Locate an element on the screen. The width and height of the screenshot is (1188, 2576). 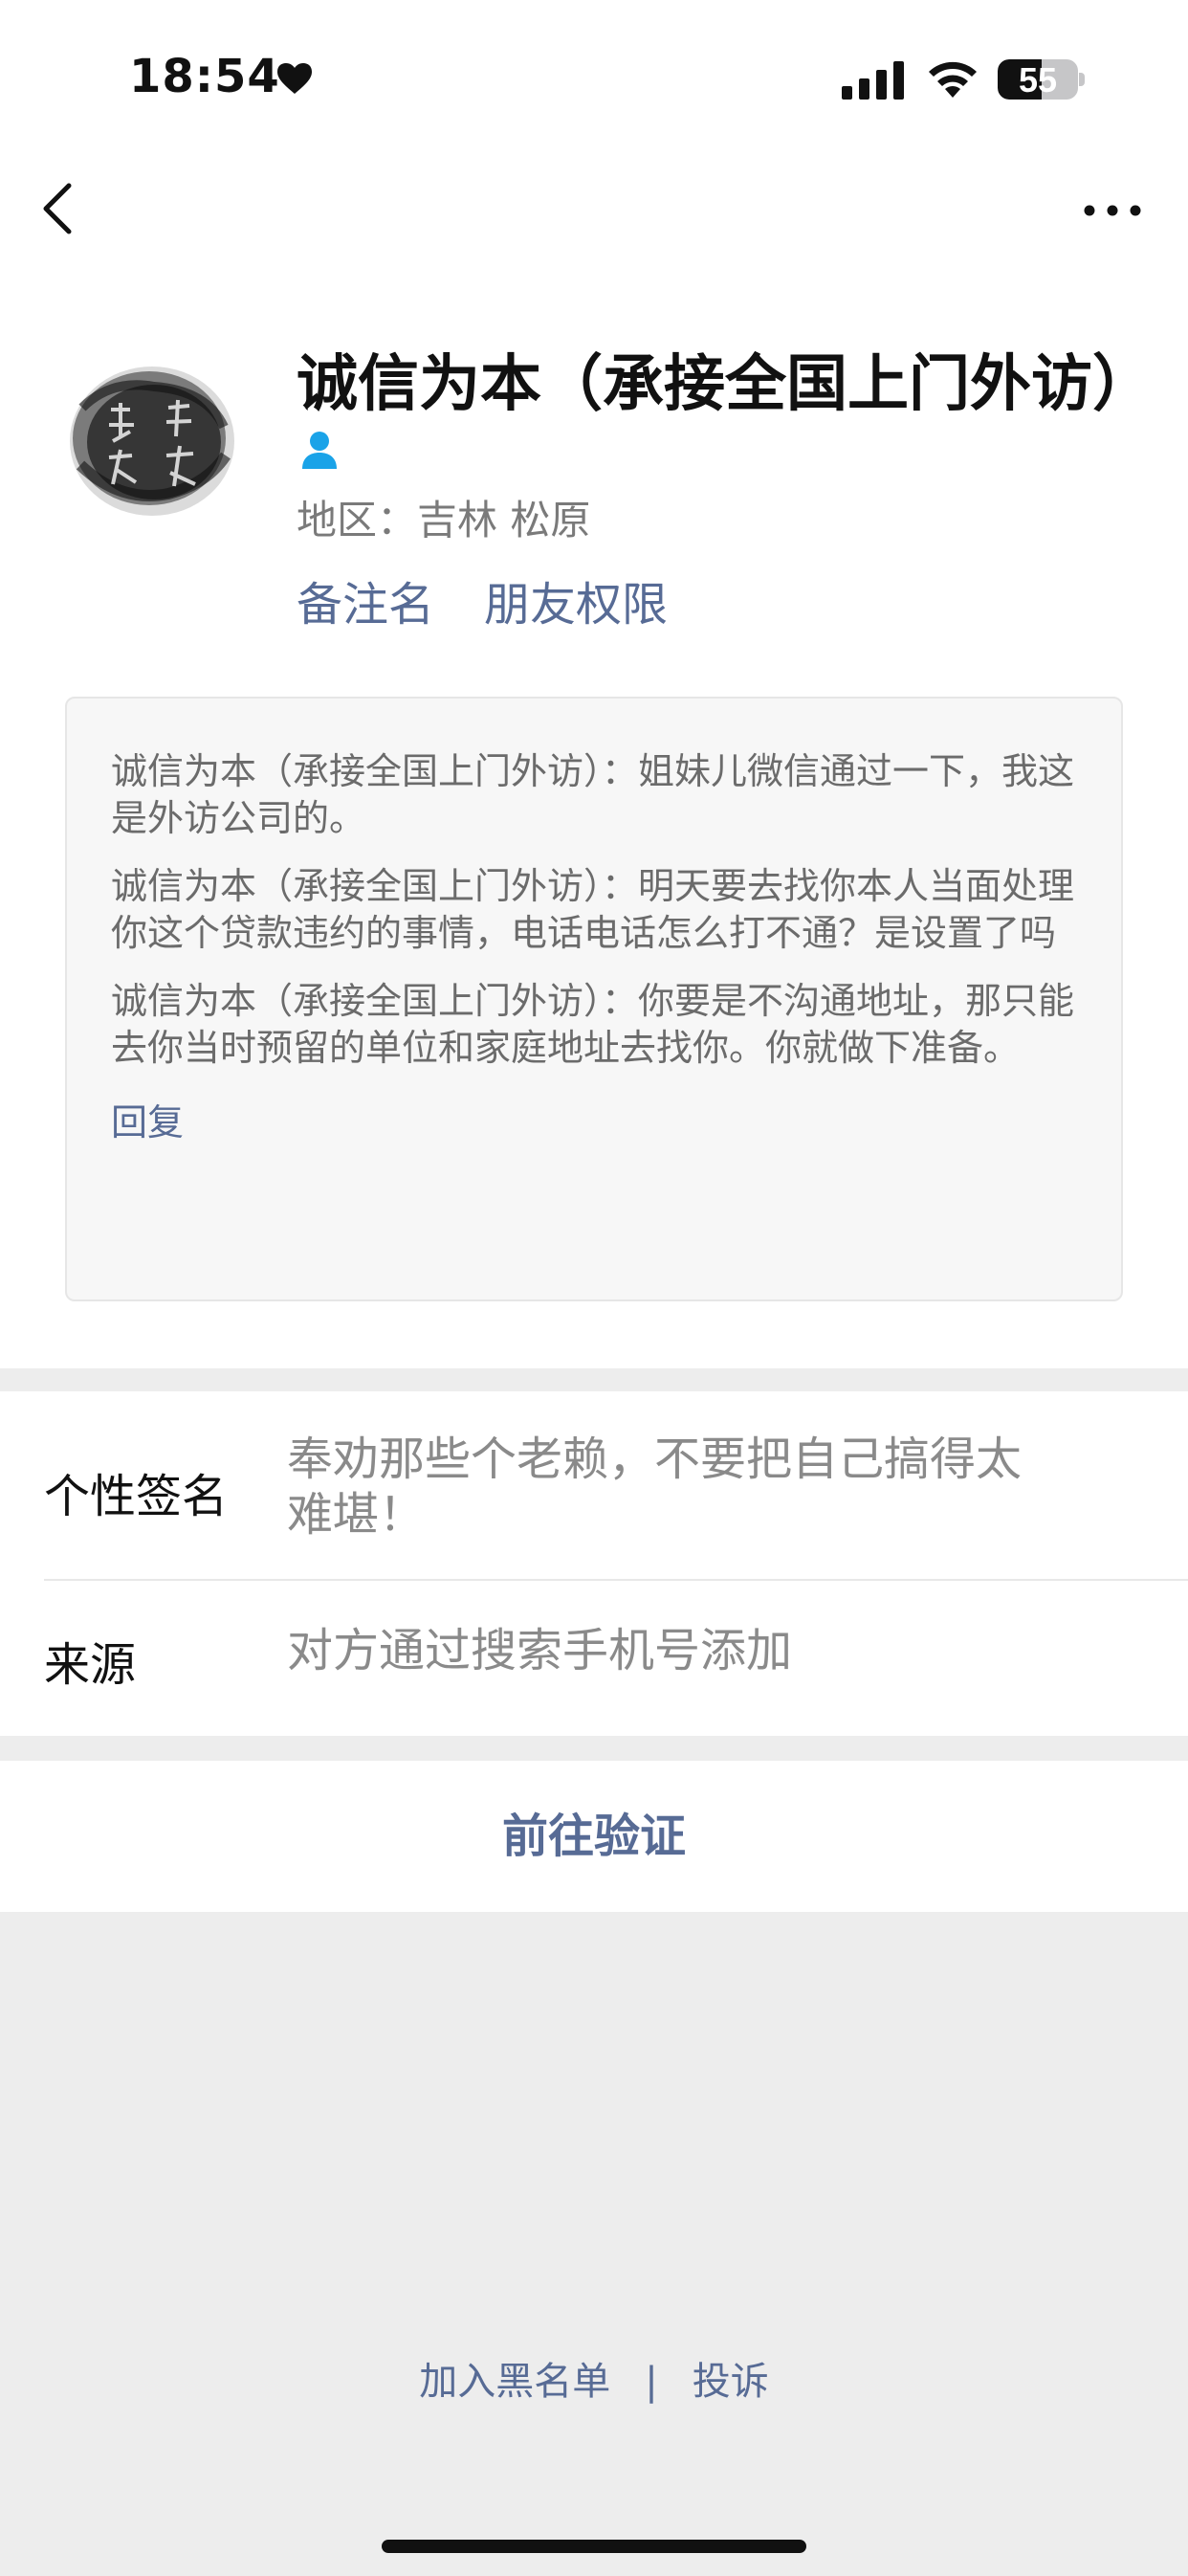
battery-level: 55 is located at coordinates (1038, 80).